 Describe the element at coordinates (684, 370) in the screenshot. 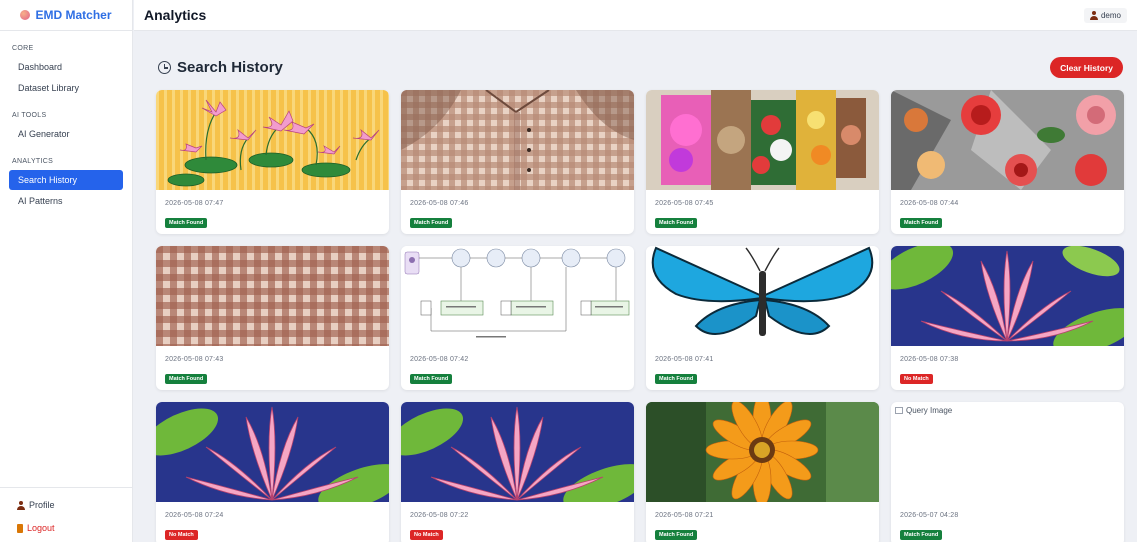

I see `card-meta: 2026-05-08 07:41 Match Found` at that location.